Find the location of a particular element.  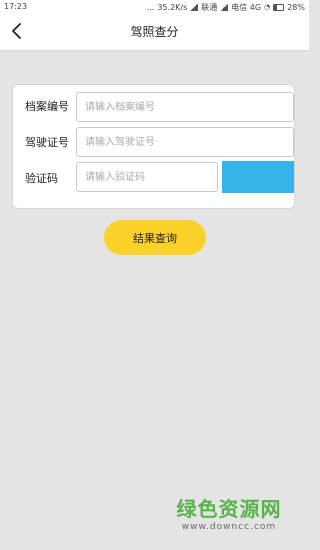

file-number-input is located at coordinates (185, 107).